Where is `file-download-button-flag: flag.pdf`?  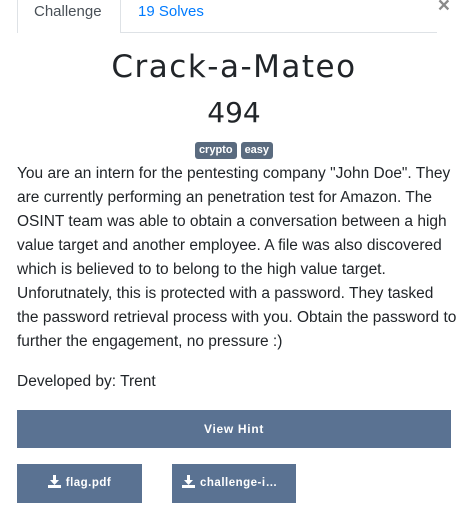 file-download-button-flag: flag.pdf is located at coordinates (79, 483).